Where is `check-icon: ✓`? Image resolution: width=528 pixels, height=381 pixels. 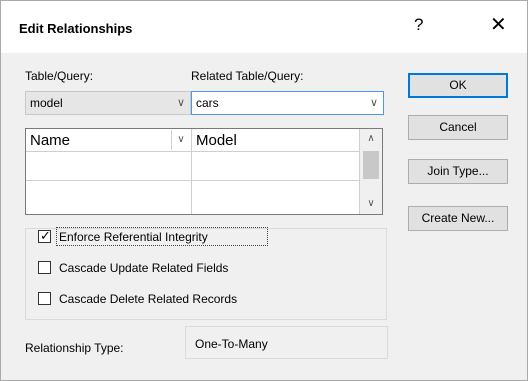 check-icon: ✓ is located at coordinates (45, 235).